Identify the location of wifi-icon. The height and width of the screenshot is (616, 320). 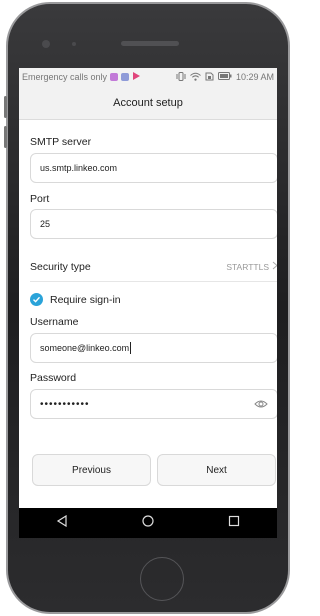
(195, 77).